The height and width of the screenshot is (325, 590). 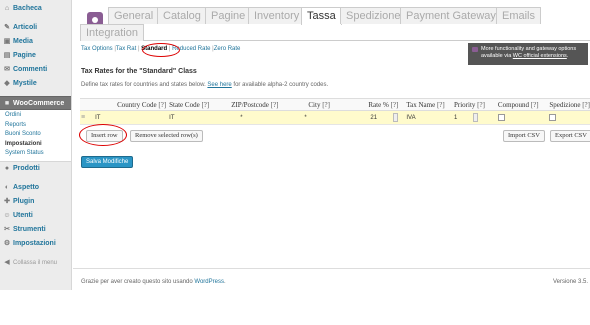 What do you see at coordinates (128, 104) in the screenshot?
I see `header-country-code: Country Code [?]` at bounding box center [128, 104].